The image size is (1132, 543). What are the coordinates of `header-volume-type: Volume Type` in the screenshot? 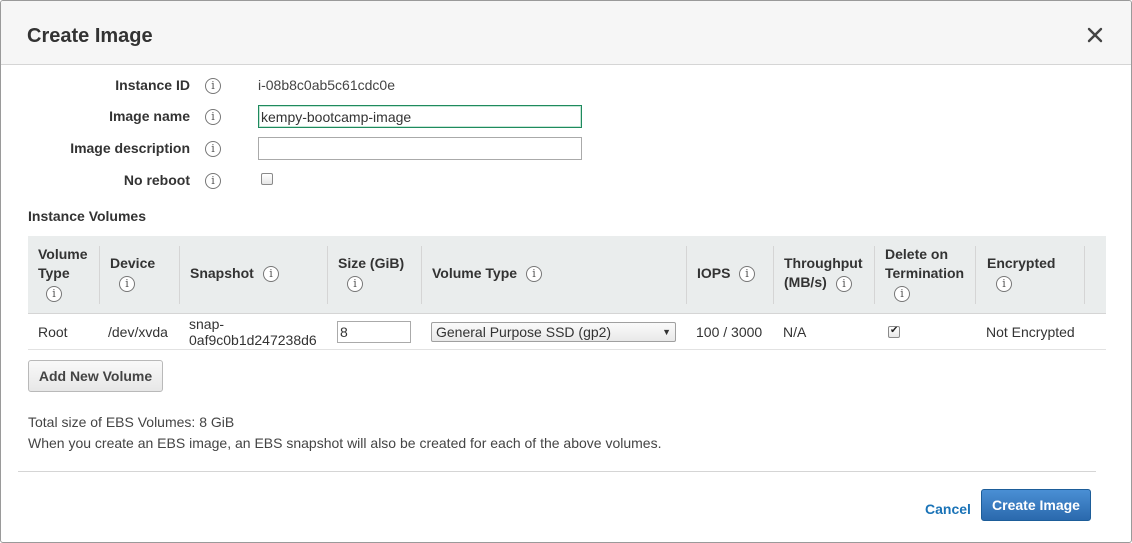 It's located at (63, 264).